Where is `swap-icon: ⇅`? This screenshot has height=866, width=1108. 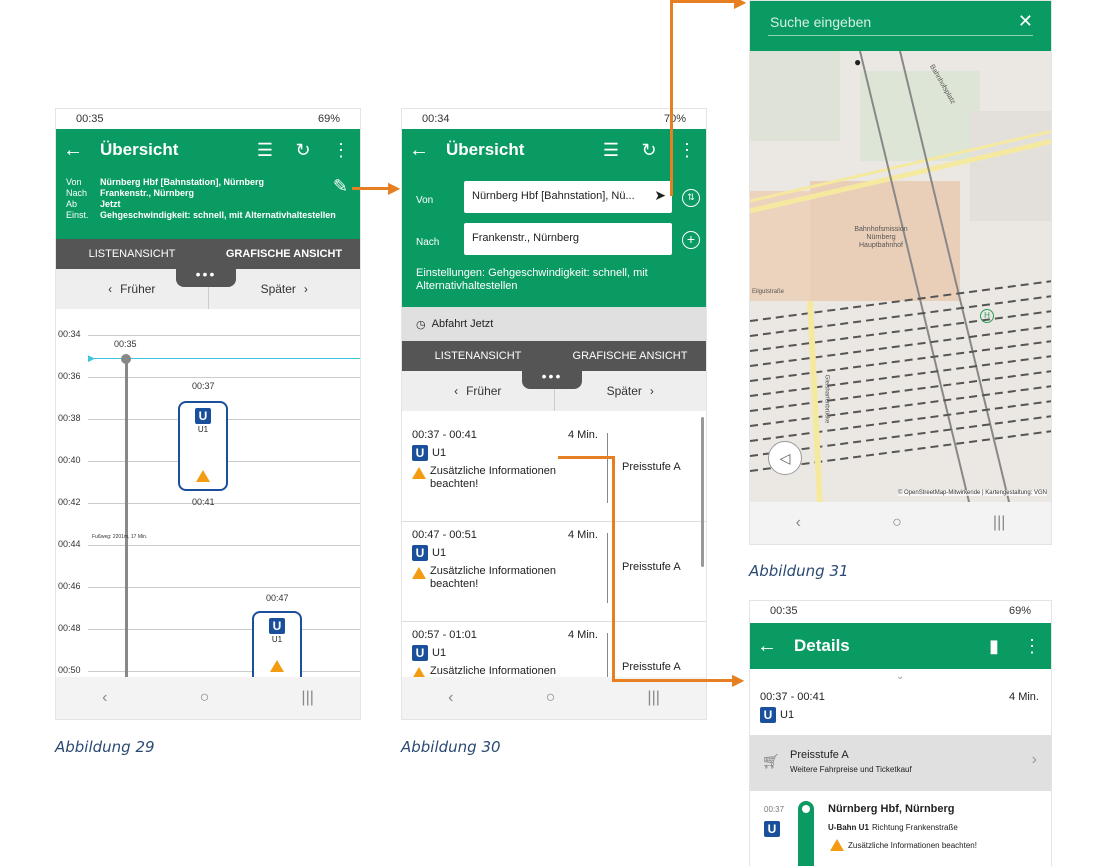 swap-icon: ⇅ is located at coordinates (691, 198).